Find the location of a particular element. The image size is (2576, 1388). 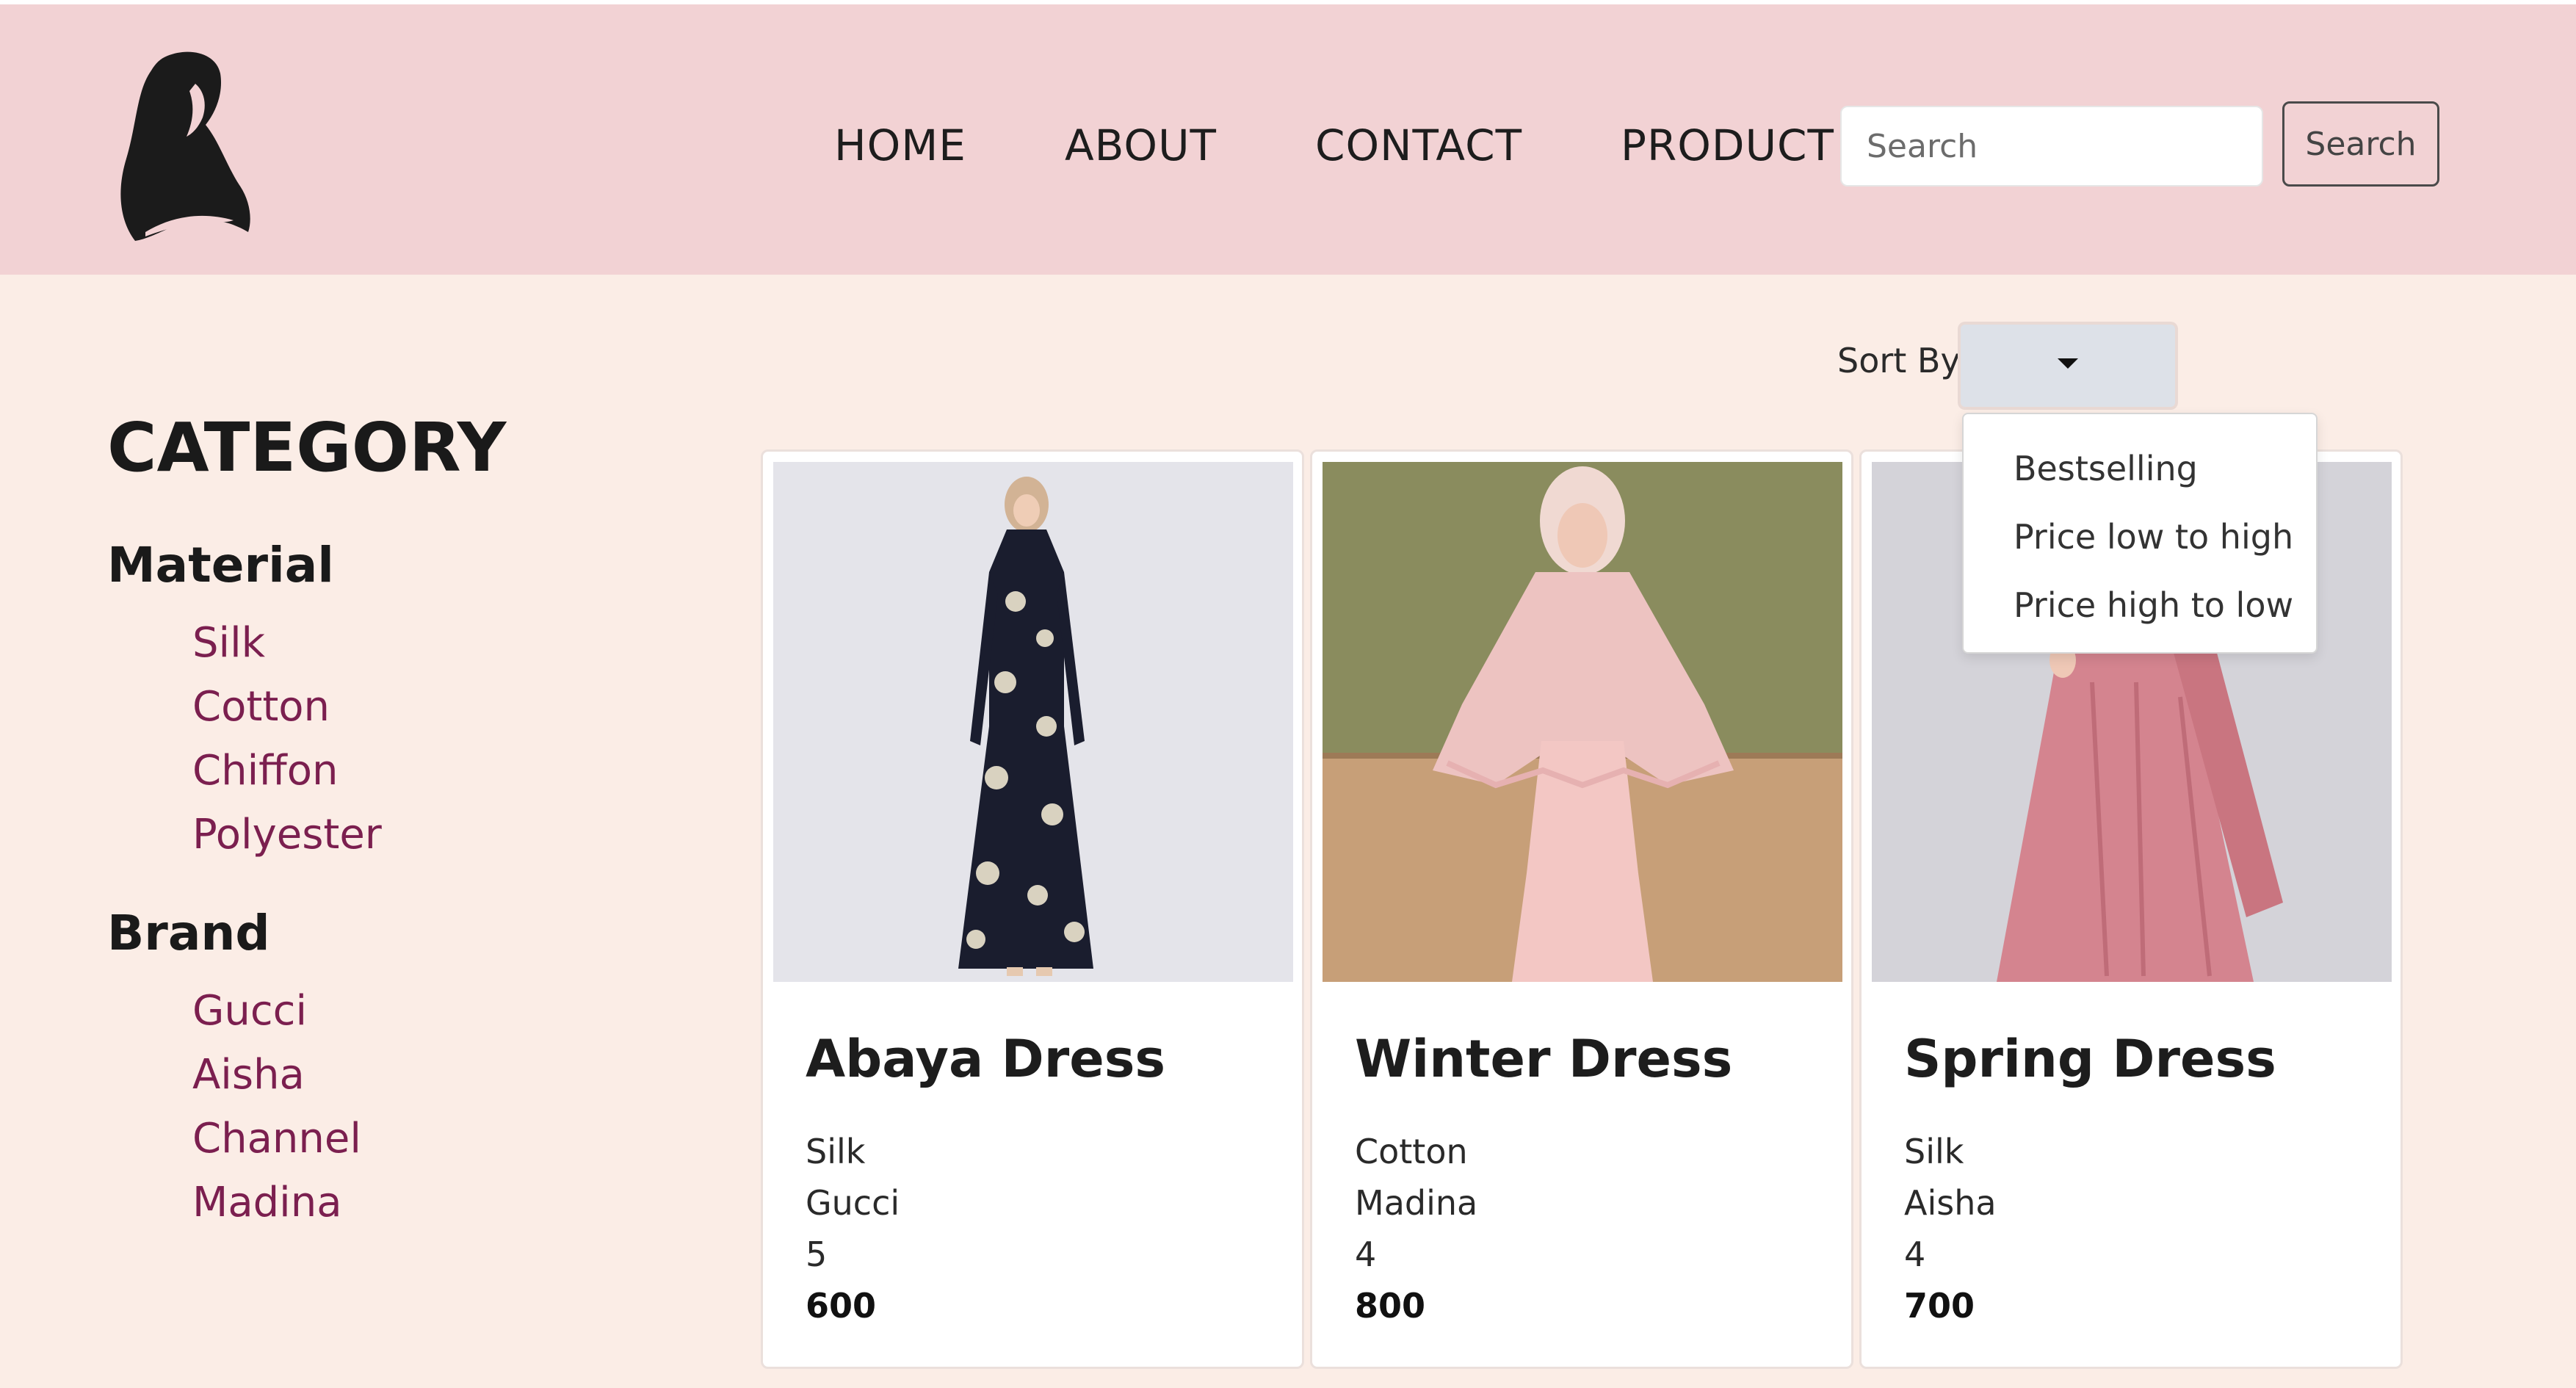

brand-item-gucci: Gucci is located at coordinates (406, 1011).